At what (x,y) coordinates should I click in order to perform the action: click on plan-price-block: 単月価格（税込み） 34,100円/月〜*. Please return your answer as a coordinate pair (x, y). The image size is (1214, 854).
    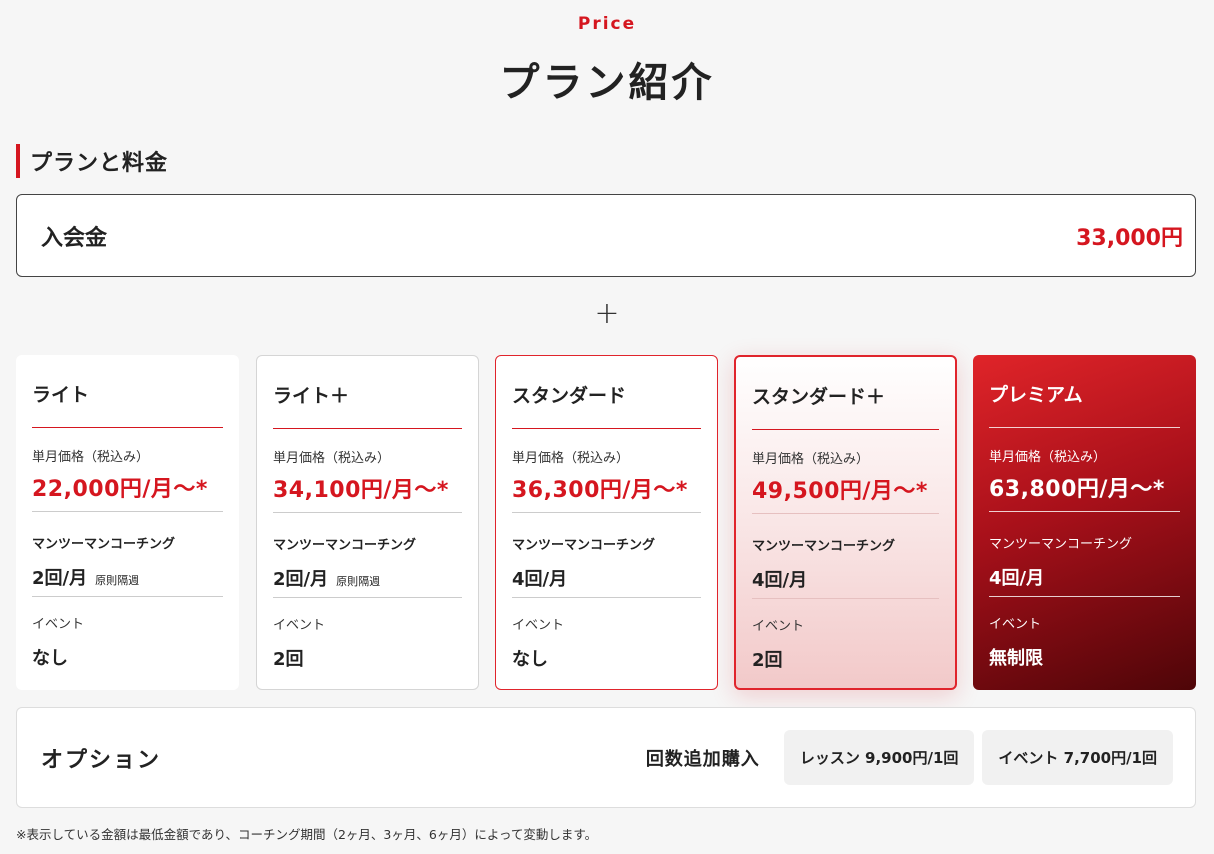
    Looking at the image, I should click on (367, 471).